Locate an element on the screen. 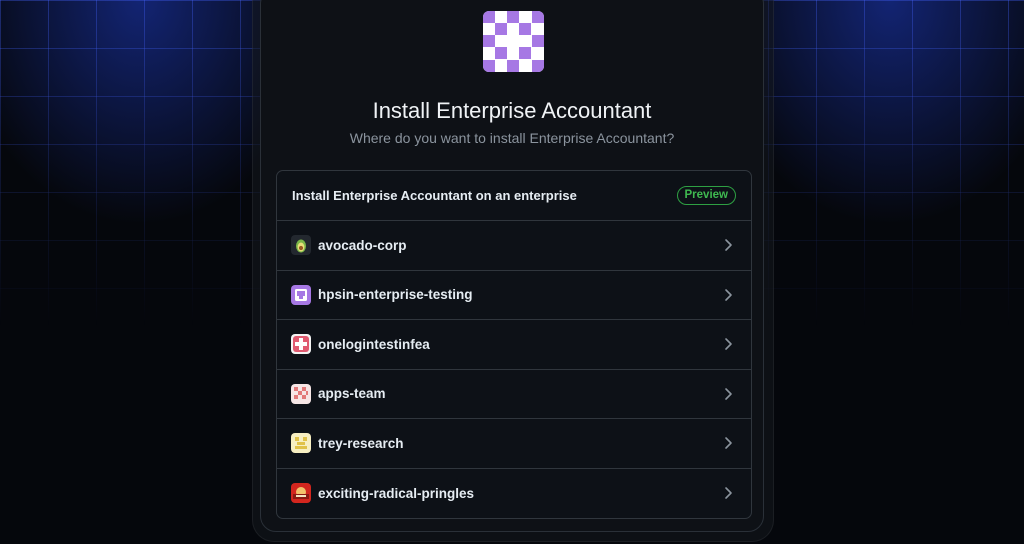 This screenshot has width=1024, height=544. enterprise-name: hpsin-enterprise-testing is located at coordinates (395, 295).